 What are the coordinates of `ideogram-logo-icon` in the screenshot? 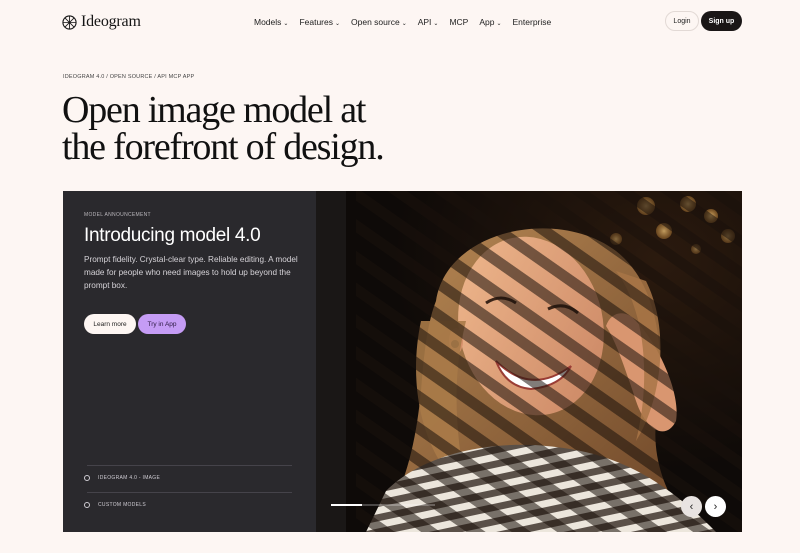 It's located at (69, 22).